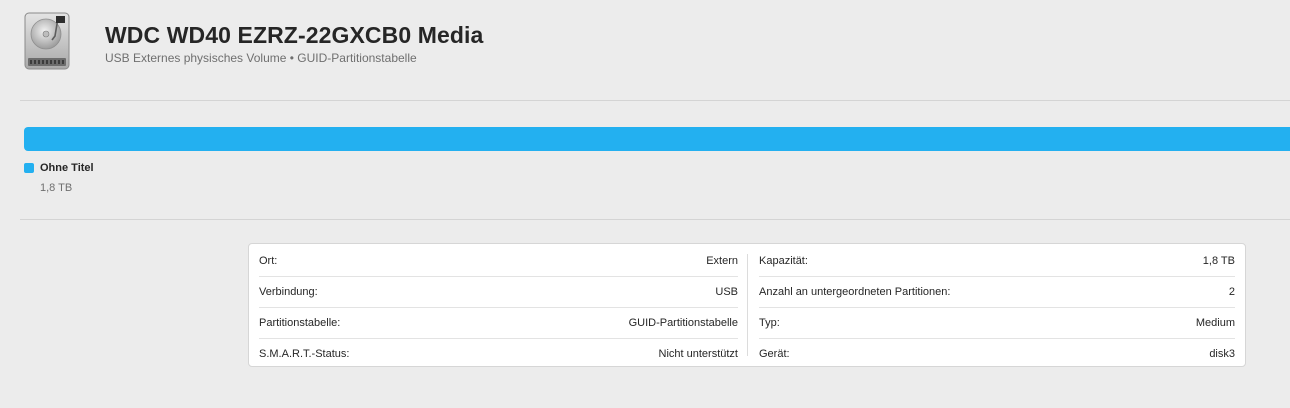  What do you see at coordinates (304, 354) in the screenshot?
I see `info-label: S.M.A.R.T.-Status:` at bounding box center [304, 354].